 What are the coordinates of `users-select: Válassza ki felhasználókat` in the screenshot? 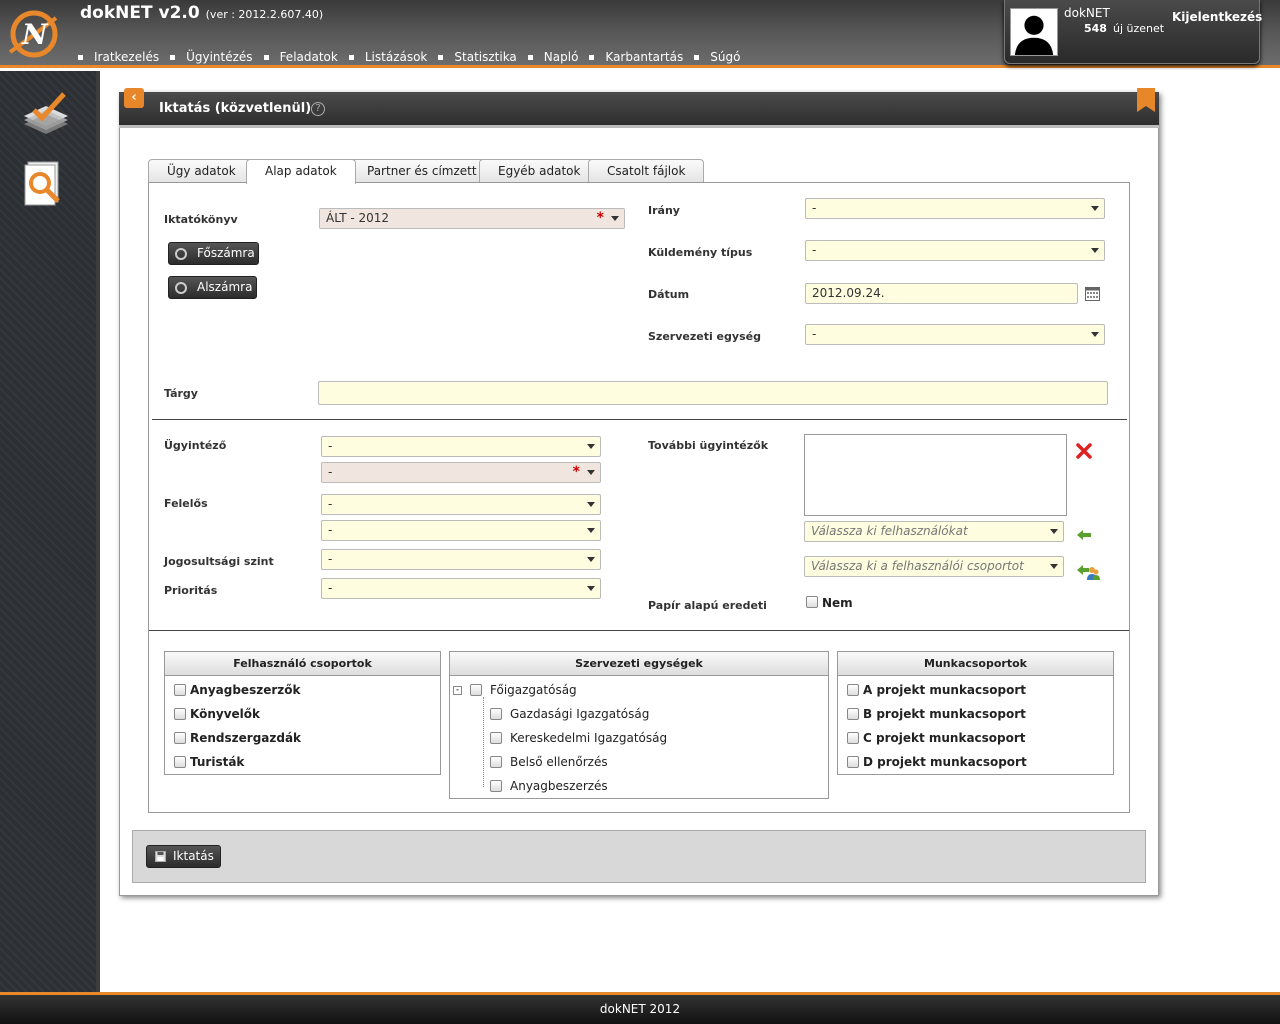 It's located at (934, 531).